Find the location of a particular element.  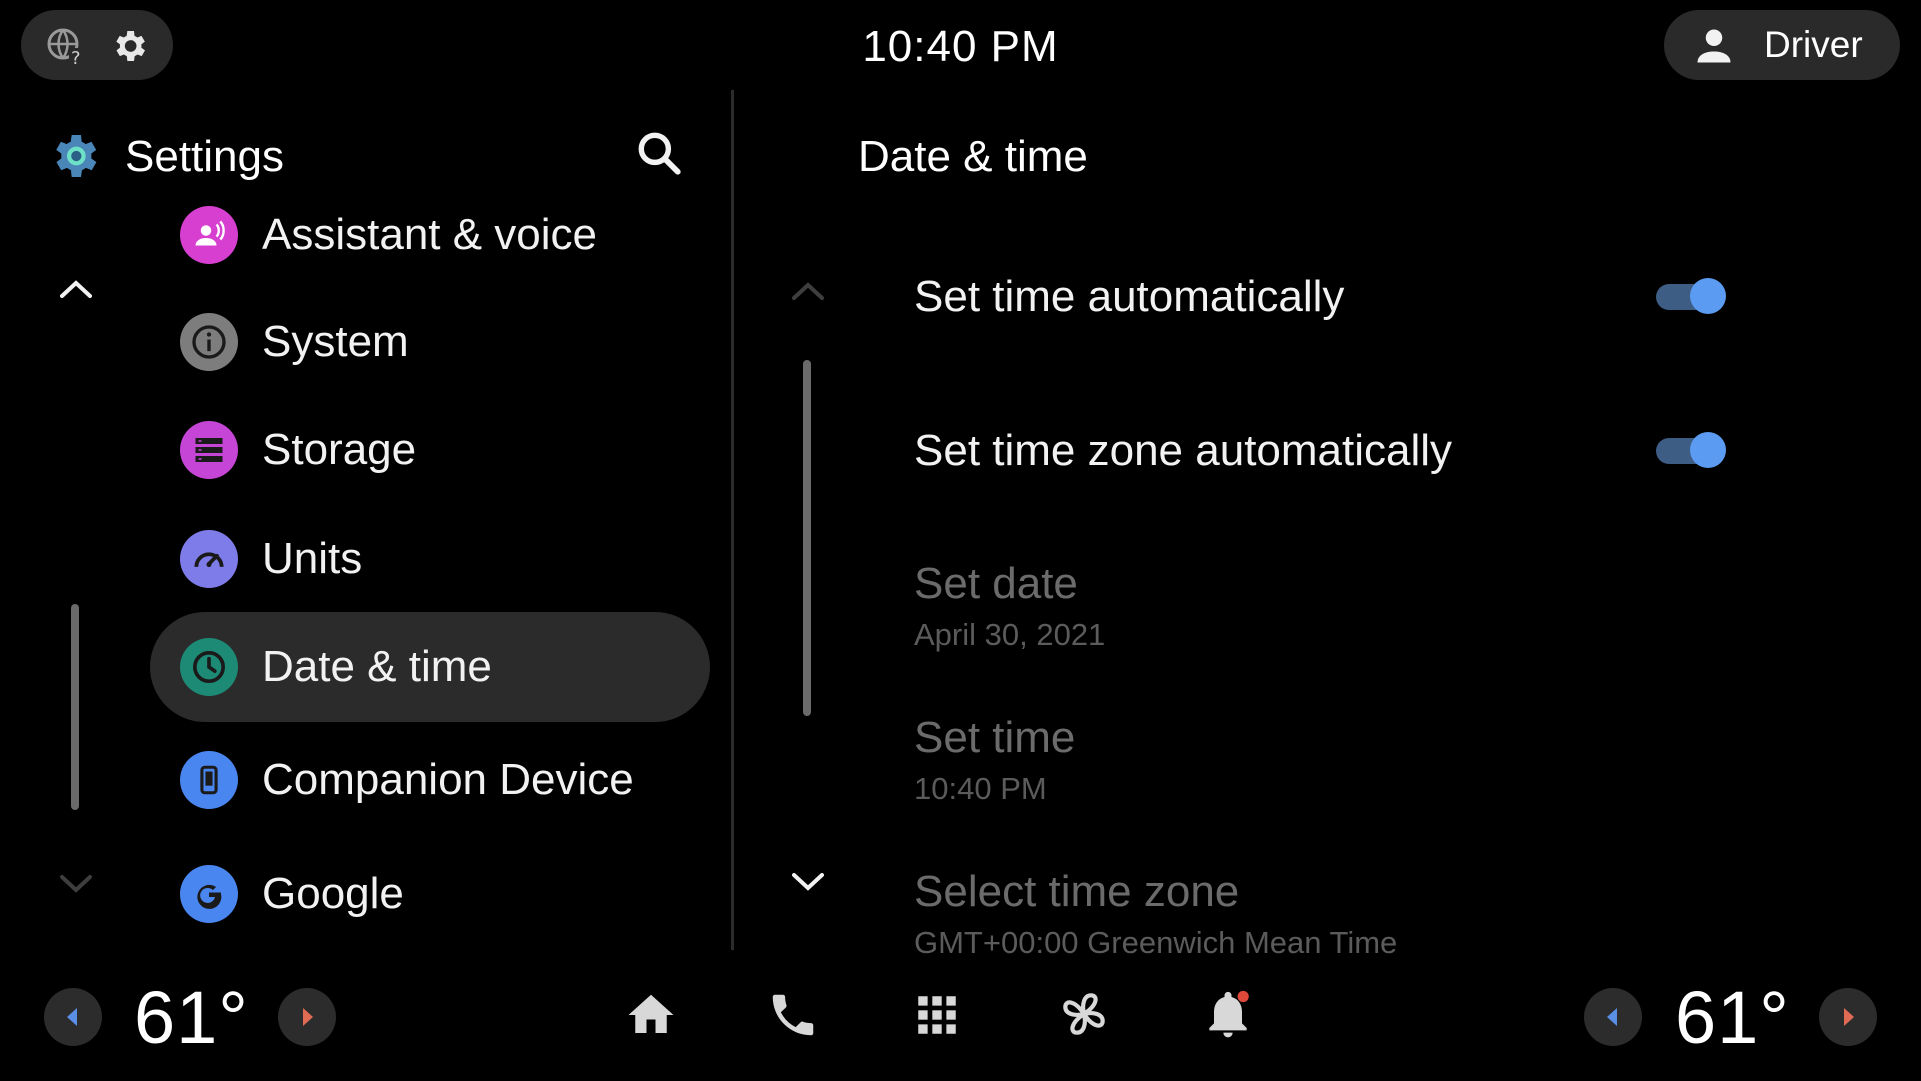

pref-summary: April 30, 2021 is located at coordinates (1010, 634).